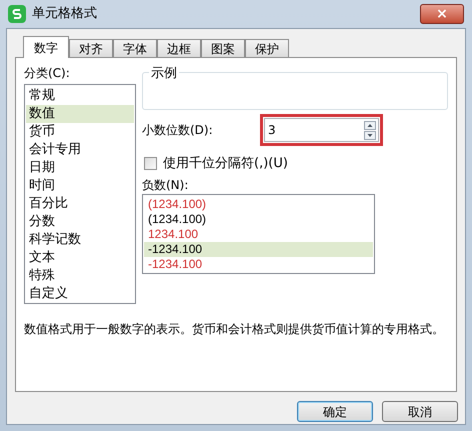 The width and height of the screenshot is (472, 431). What do you see at coordinates (178, 130) in the screenshot?
I see `decimal-places-label: 小数位数(D):` at bounding box center [178, 130].